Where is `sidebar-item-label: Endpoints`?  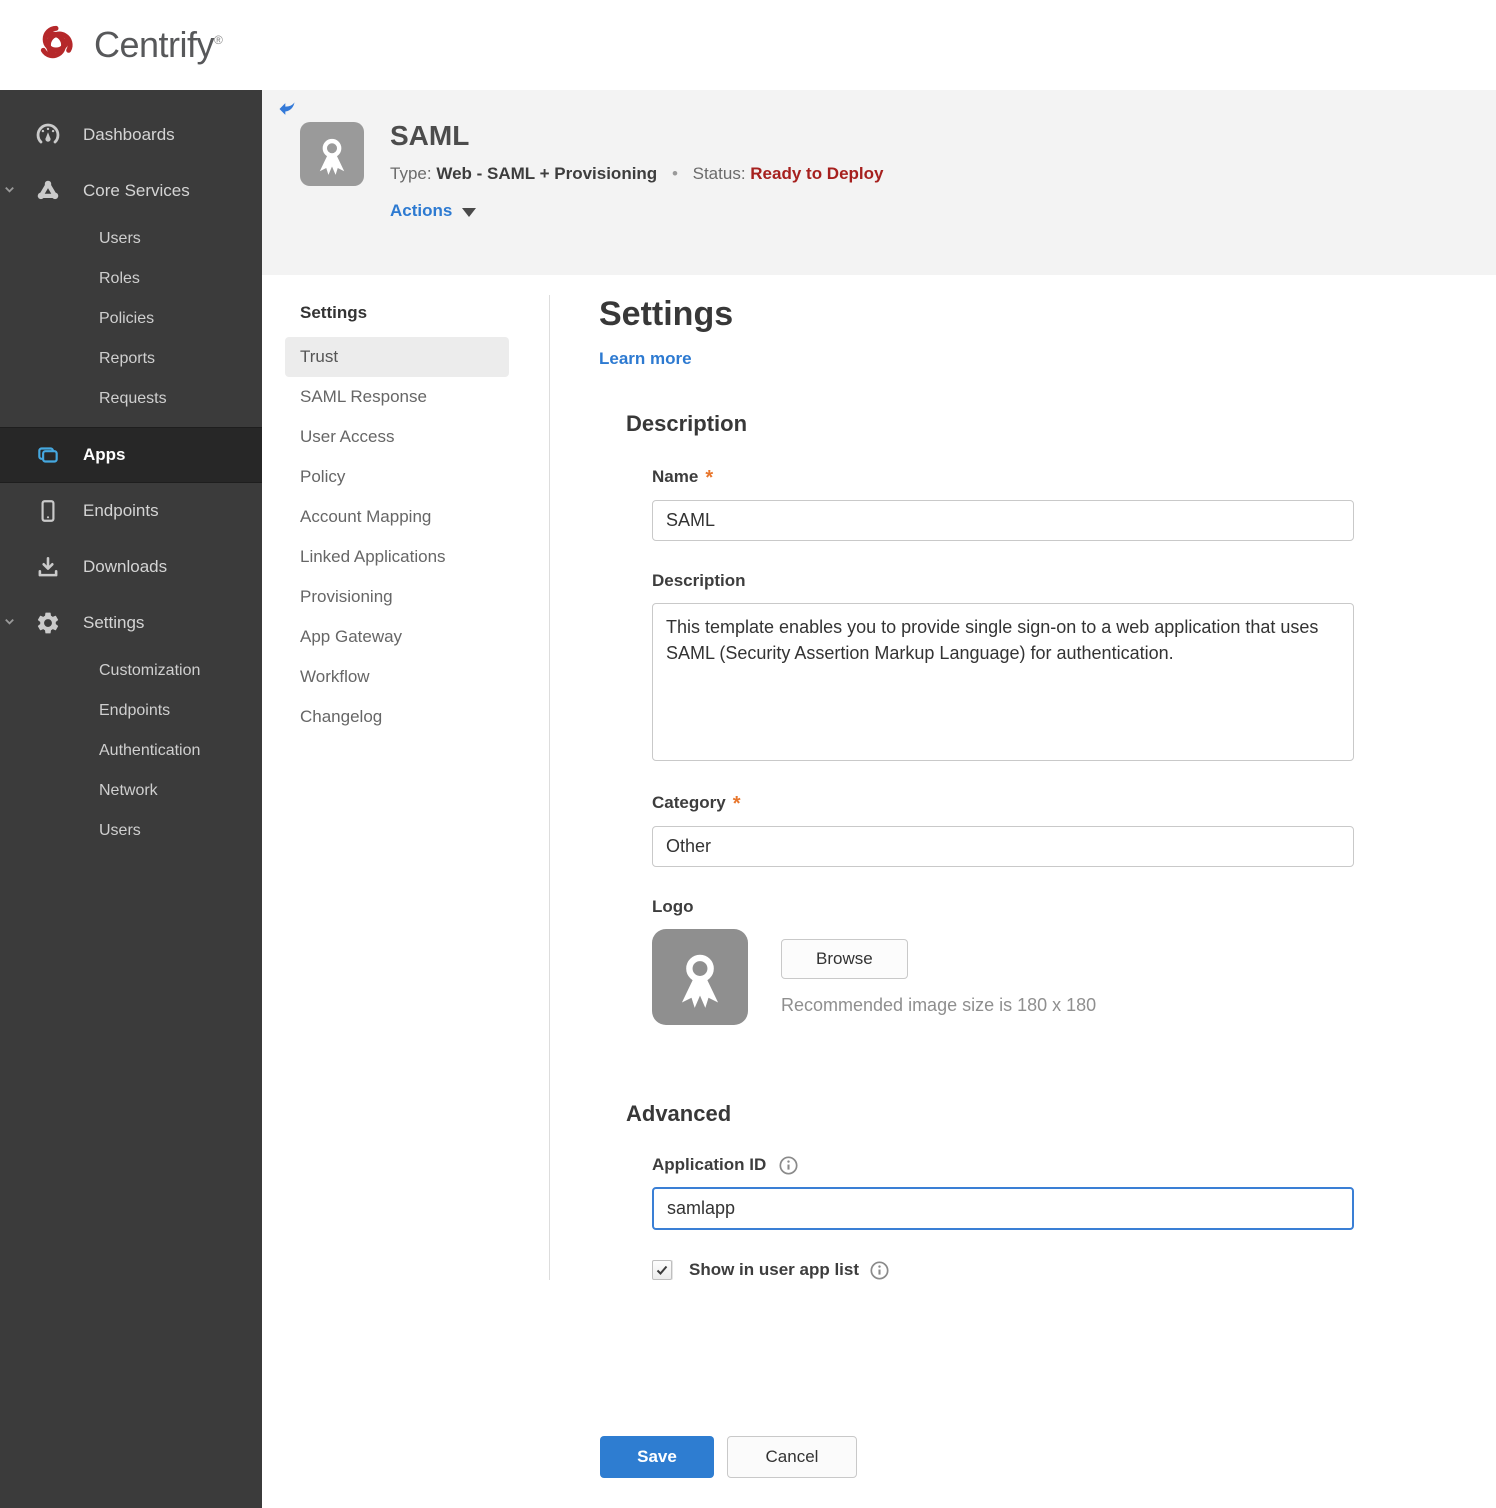 sidebar-item-label: Endpoints is located at coordinates (121, 510).